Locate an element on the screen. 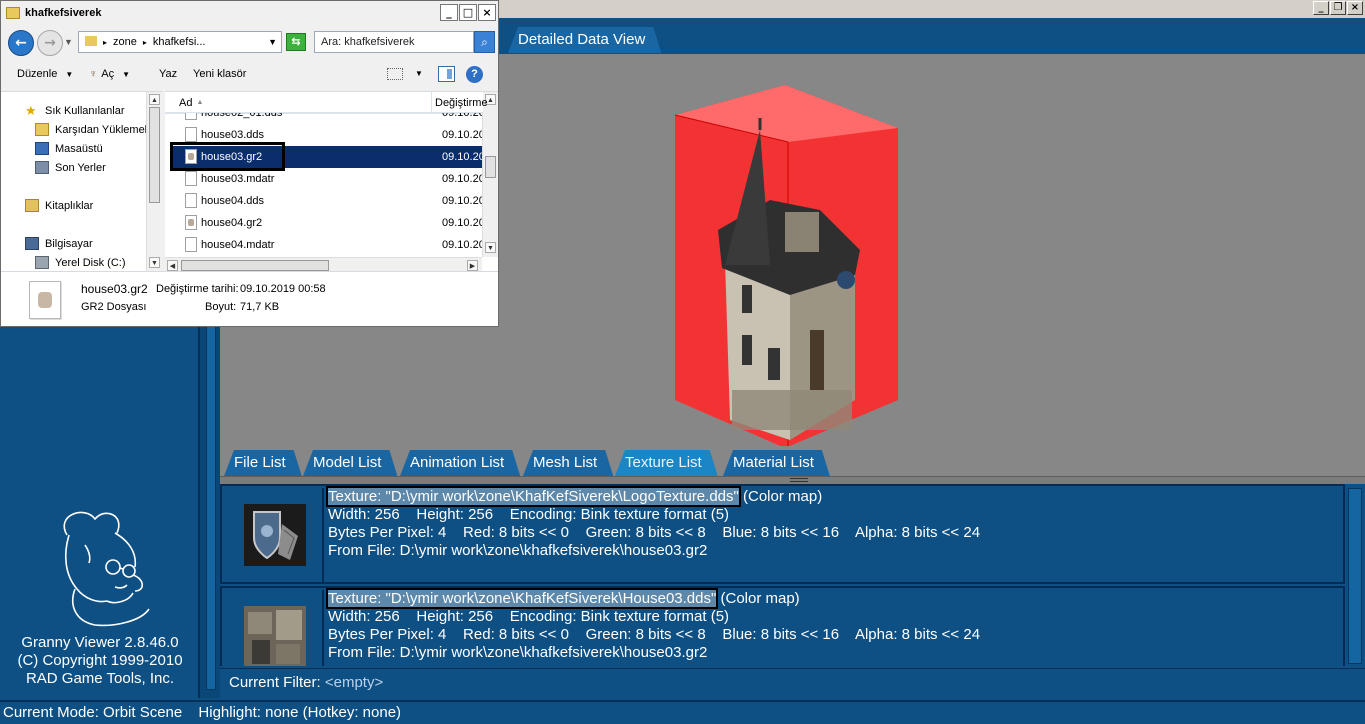 The image size is (1365, 724). explorer-window-controls: _ □ × is located at coordinates (468, 12).